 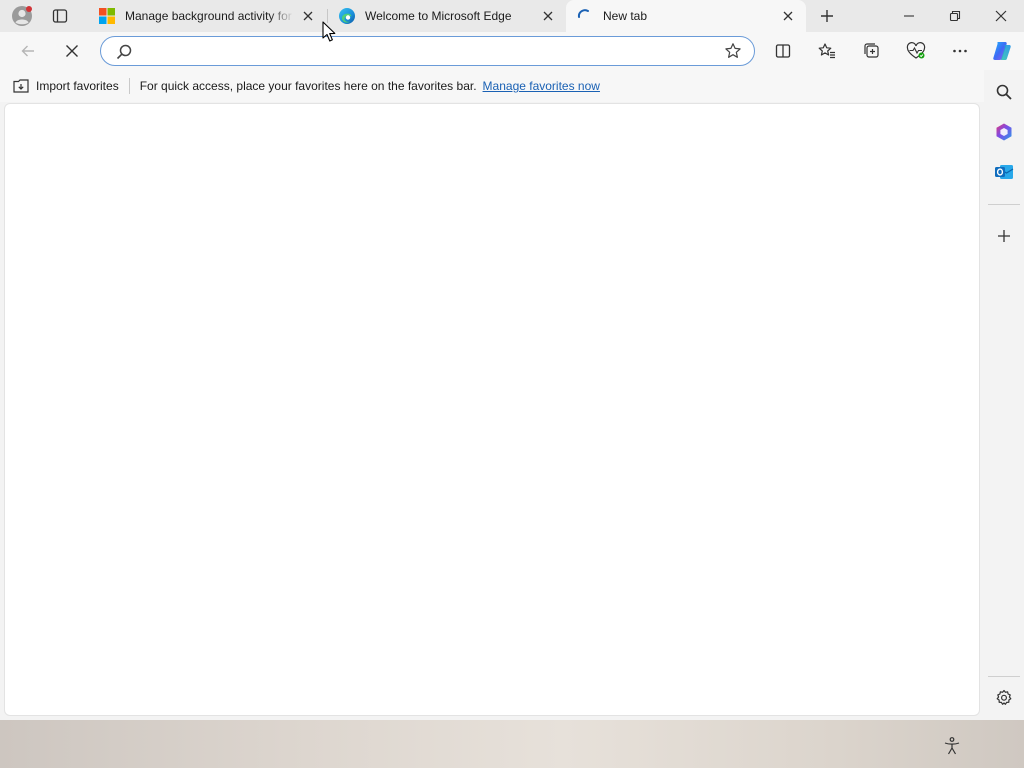 I want to click on profile-button, so click(x=22, y=16).